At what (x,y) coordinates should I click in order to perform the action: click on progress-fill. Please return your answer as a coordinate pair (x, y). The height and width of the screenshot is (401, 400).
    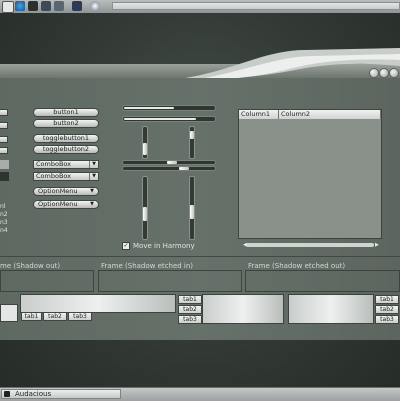
    Looking at the image, I should click on (149, 108).